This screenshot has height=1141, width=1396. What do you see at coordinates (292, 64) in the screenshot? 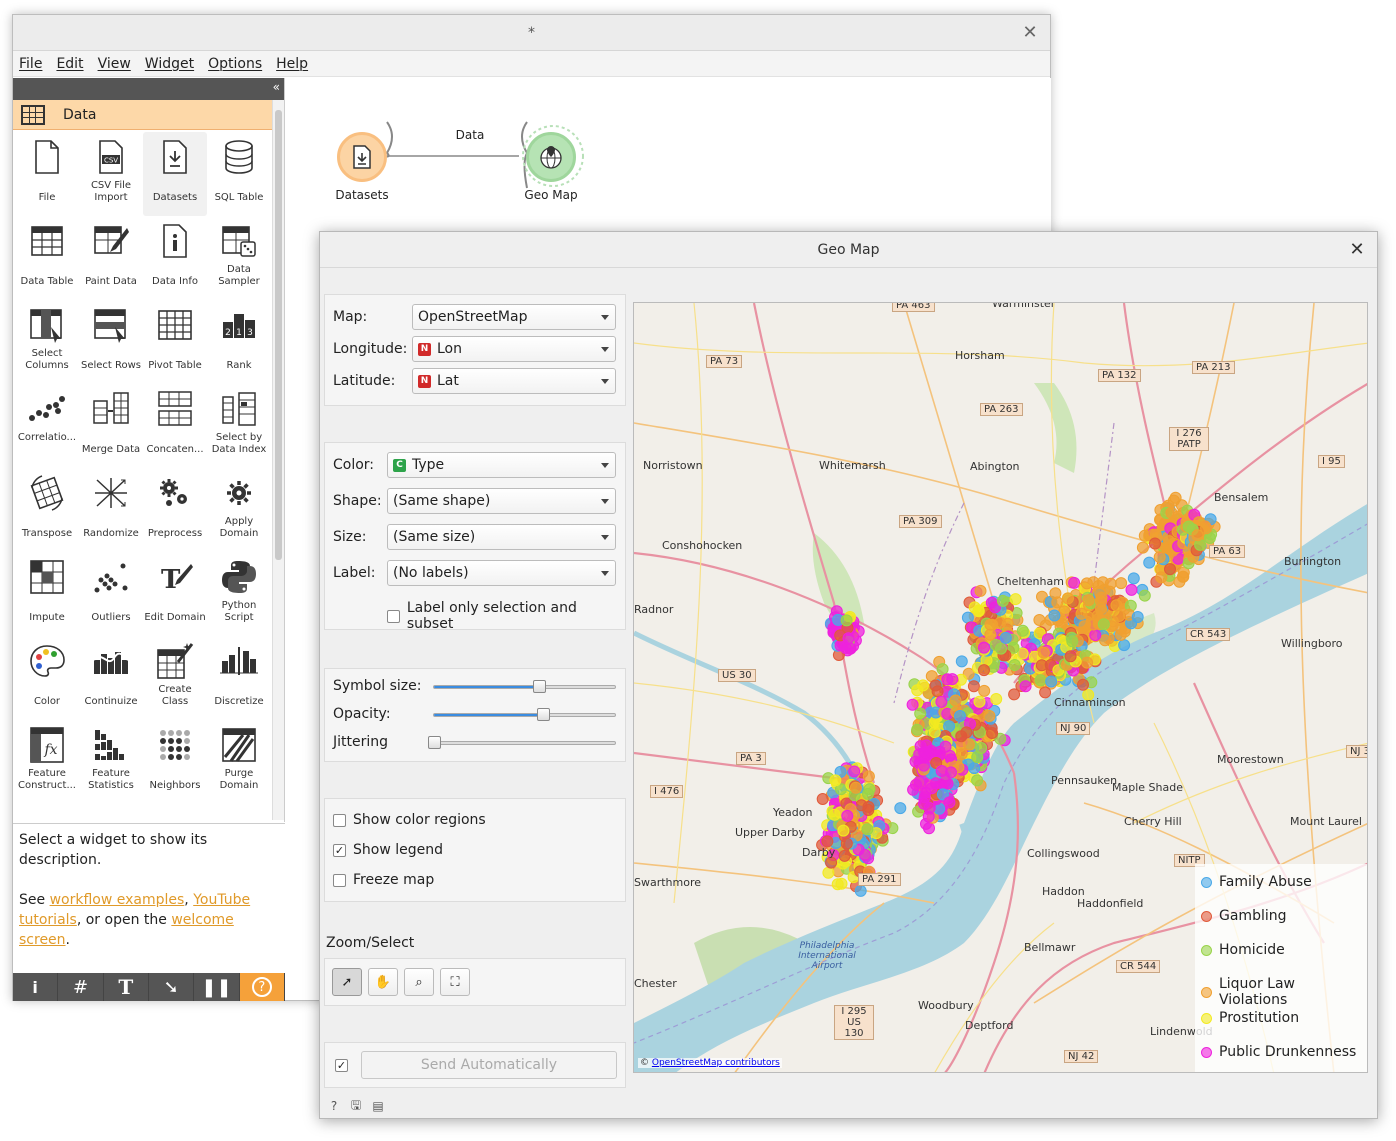
I see `menu-help: Help` at bounding box center [292, 64].